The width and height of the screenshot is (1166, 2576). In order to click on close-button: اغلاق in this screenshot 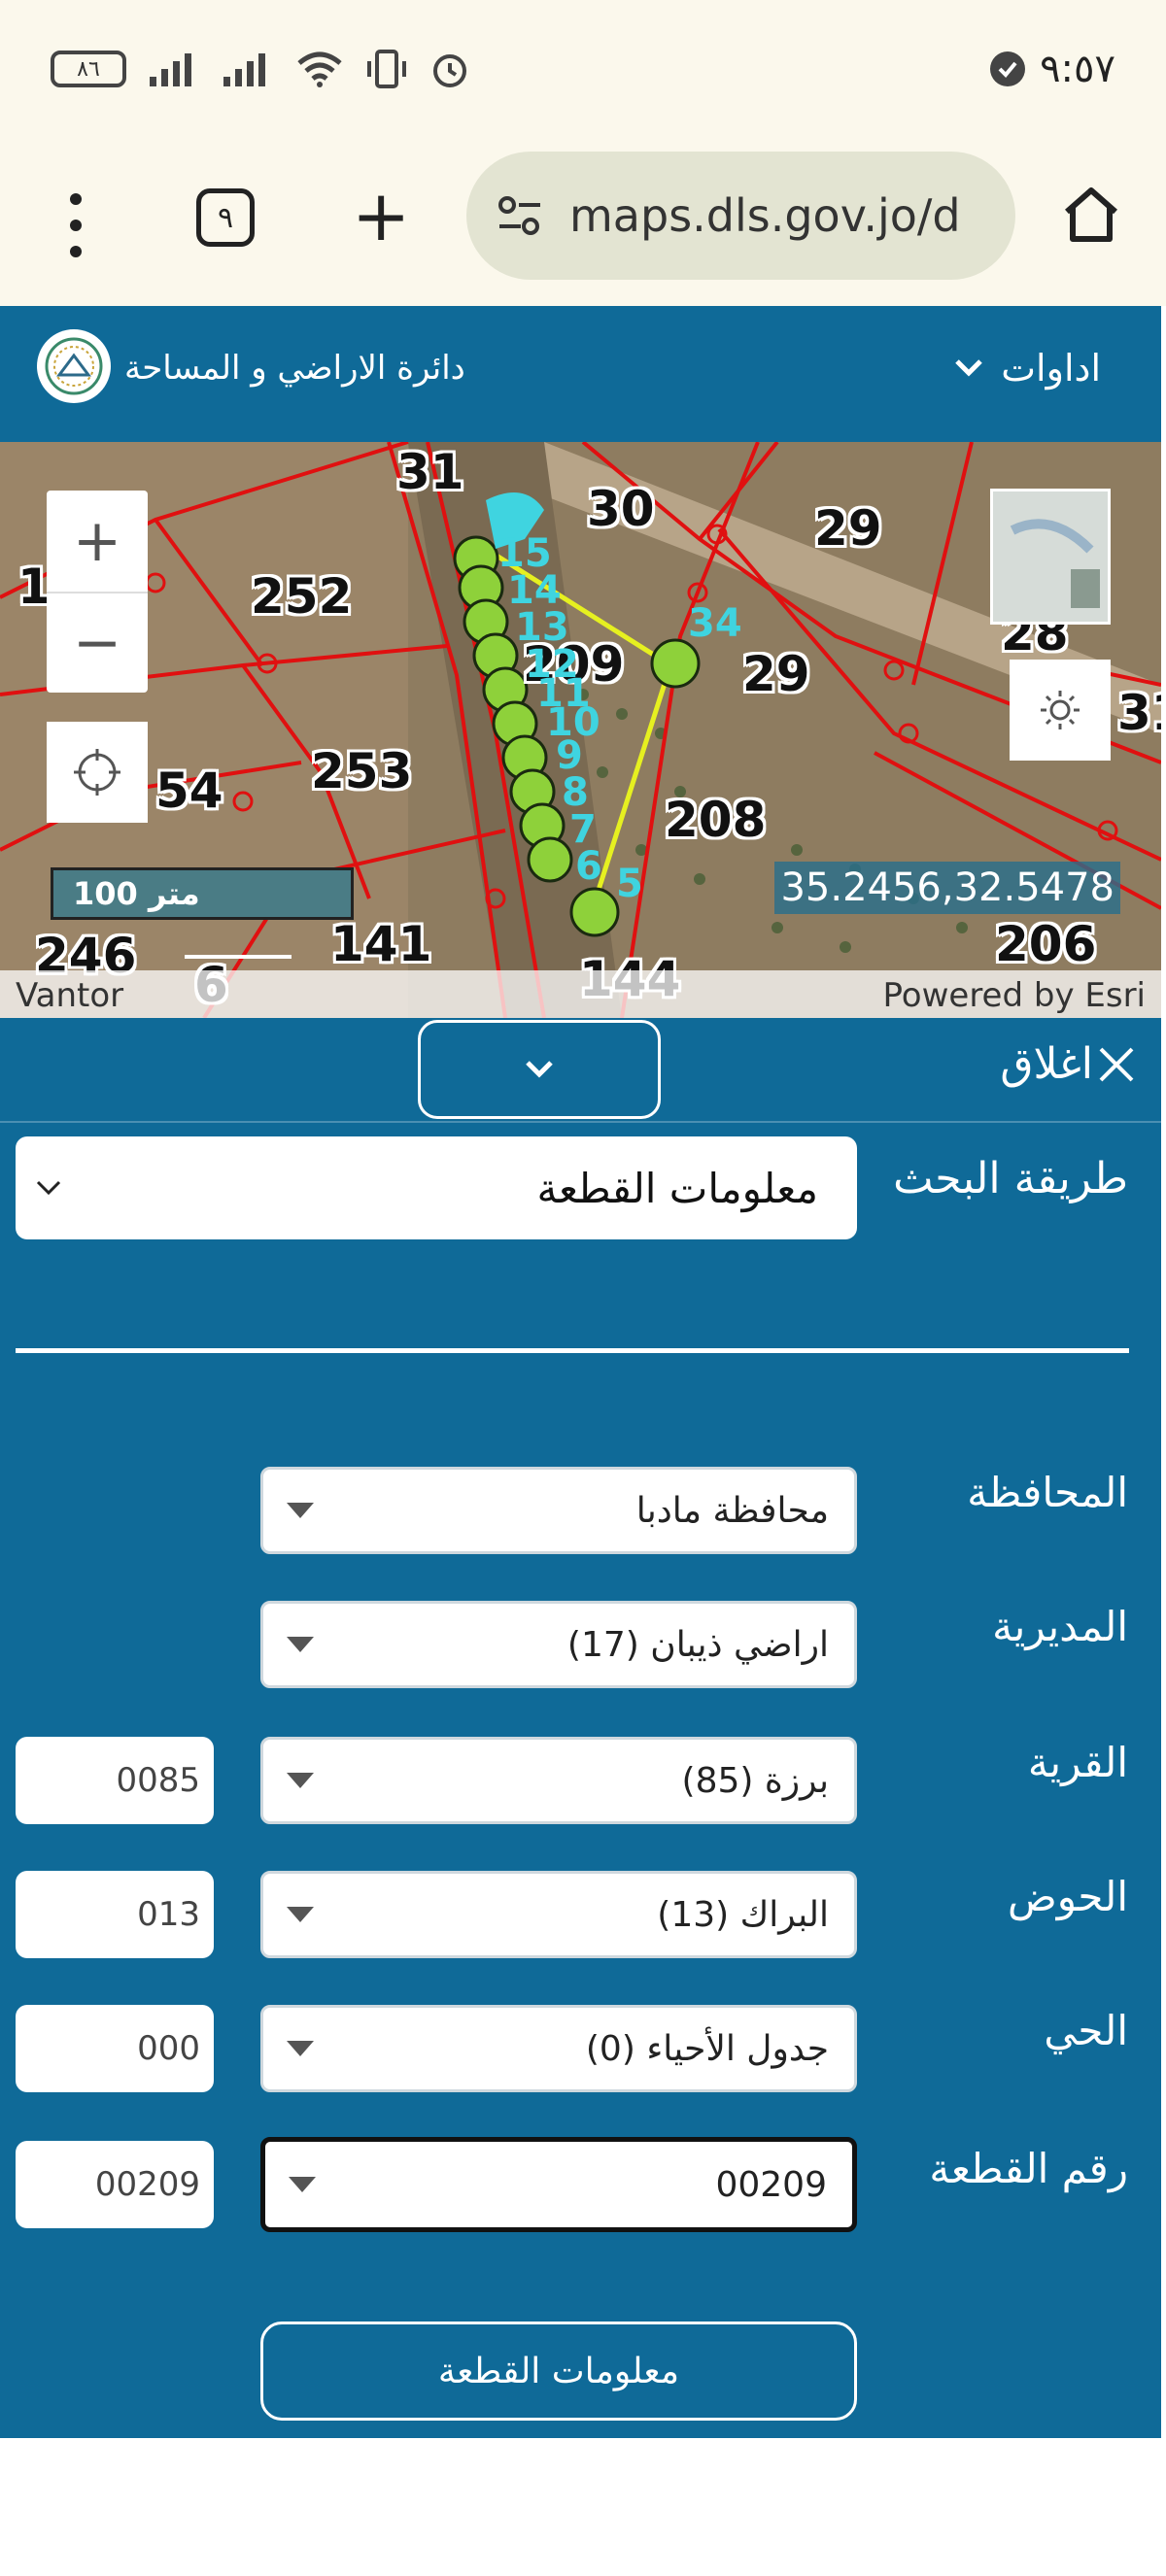, I will do `click(1068, 1064)`.